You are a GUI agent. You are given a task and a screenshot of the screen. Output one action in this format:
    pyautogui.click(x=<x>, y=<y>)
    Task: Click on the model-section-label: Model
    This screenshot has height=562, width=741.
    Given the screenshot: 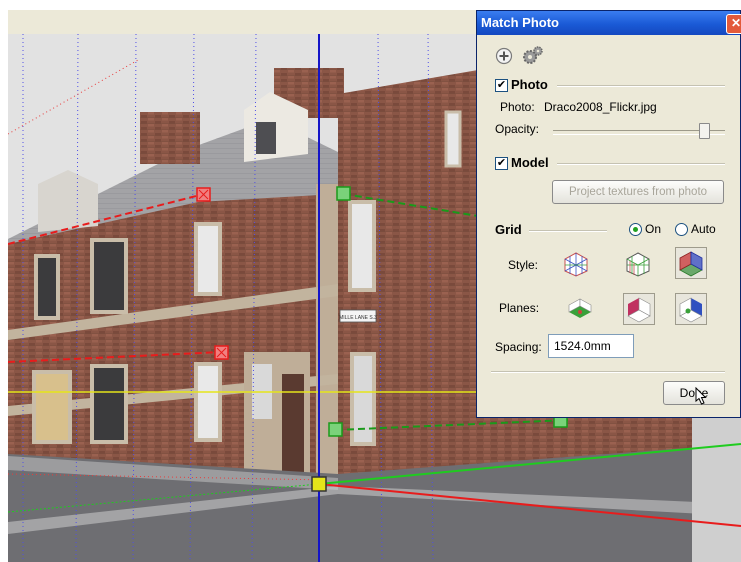 What is the action you would take?
    pyautogui.click(x=530, y=162)
    